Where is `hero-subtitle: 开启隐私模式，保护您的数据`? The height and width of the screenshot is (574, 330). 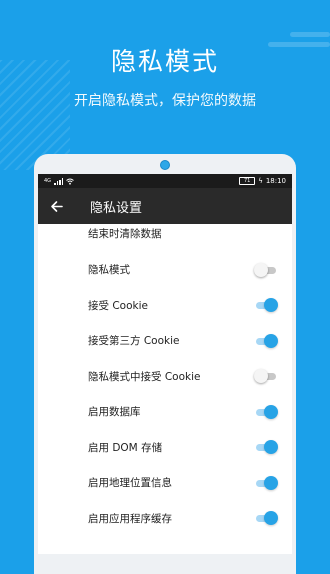
hero-subtitle: 开启隐私模式，保护您的数据 is located at coordinates (165, 101).